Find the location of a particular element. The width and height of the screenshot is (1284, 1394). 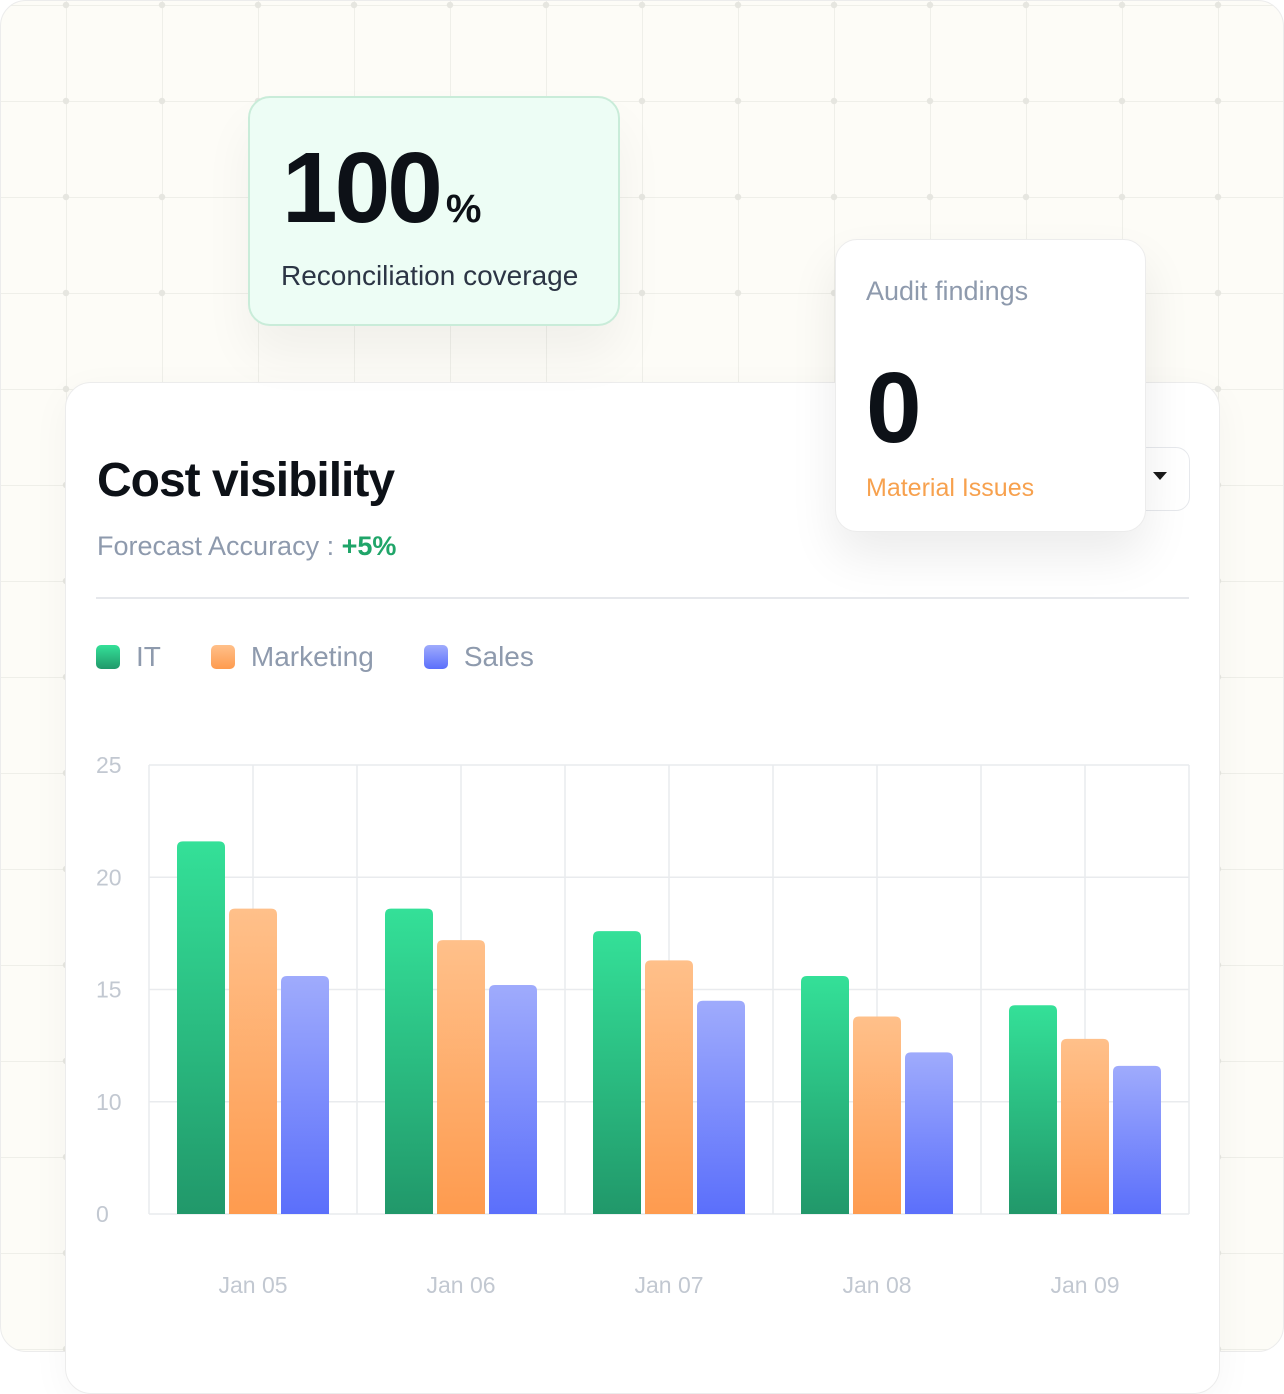

audit-title: Audit findings is located at coordinates (947, 291).